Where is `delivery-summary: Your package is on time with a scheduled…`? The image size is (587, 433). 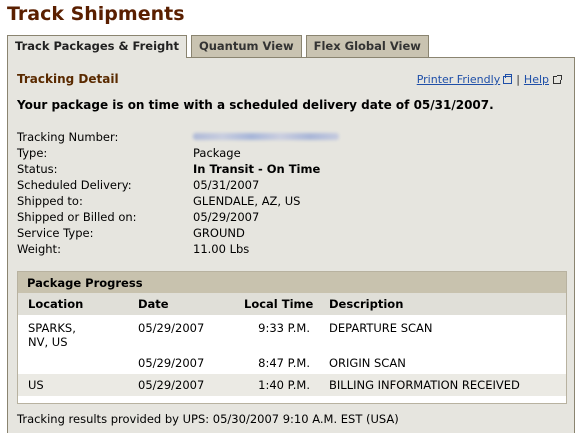 delivery-summary: Your package is on time with a scheduled… is located at coordinates (255, 105).